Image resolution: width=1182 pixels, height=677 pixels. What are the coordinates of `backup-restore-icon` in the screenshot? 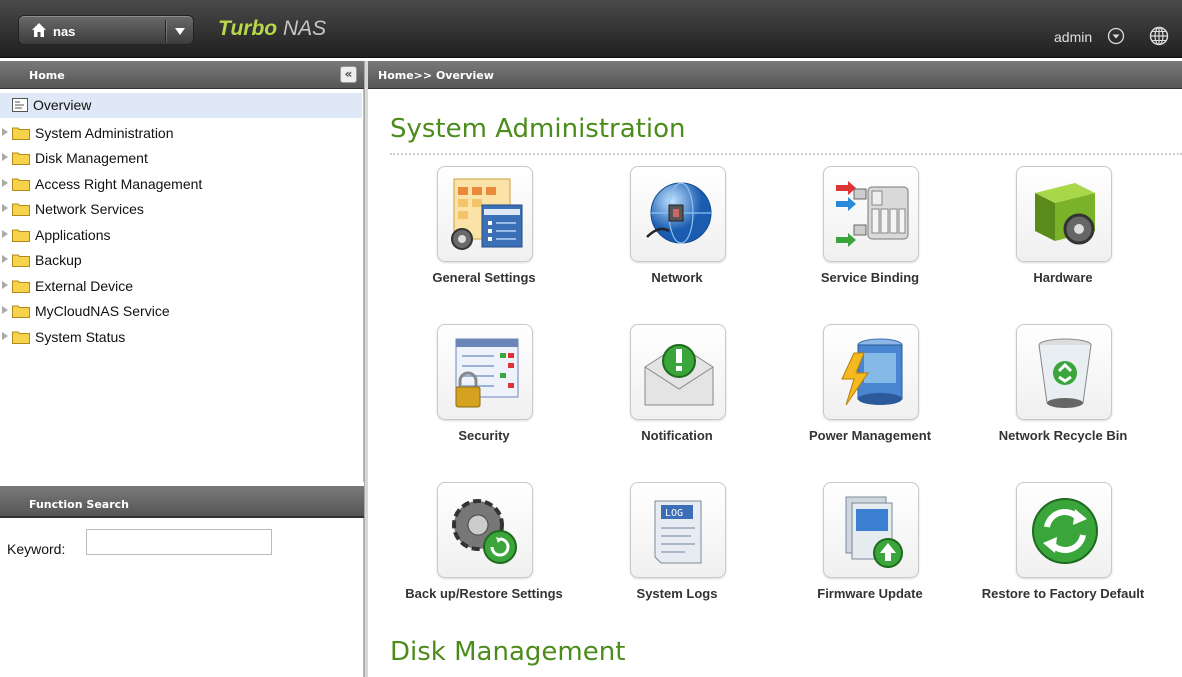 It's located at (484, 531).